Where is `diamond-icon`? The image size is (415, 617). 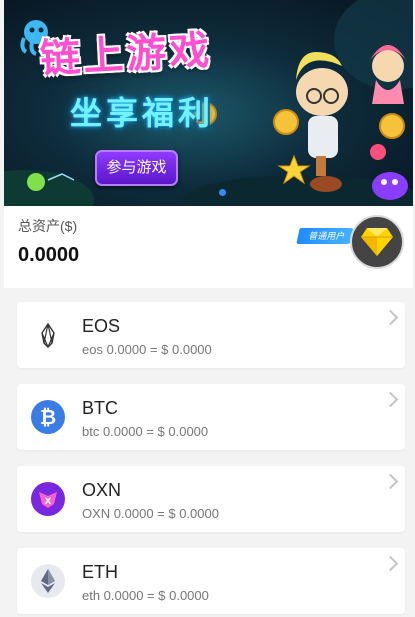
diamond-icon is located at coordinates (377, 242).